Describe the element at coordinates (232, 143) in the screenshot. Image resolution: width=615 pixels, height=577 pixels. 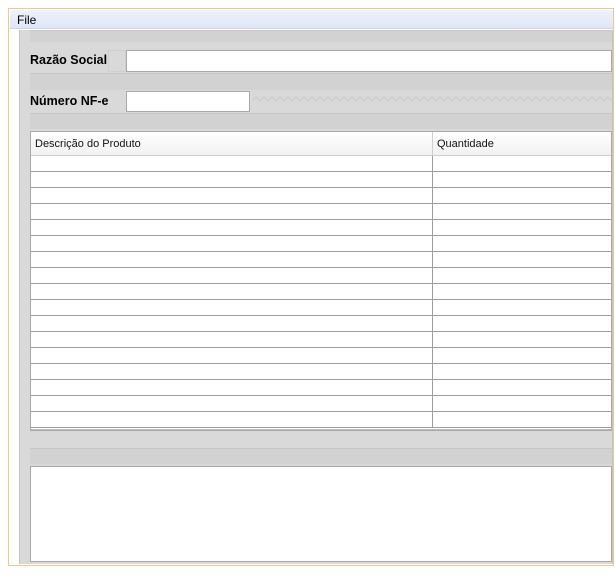
I see `column-header-descricao: Descrição do Produto` at that location.